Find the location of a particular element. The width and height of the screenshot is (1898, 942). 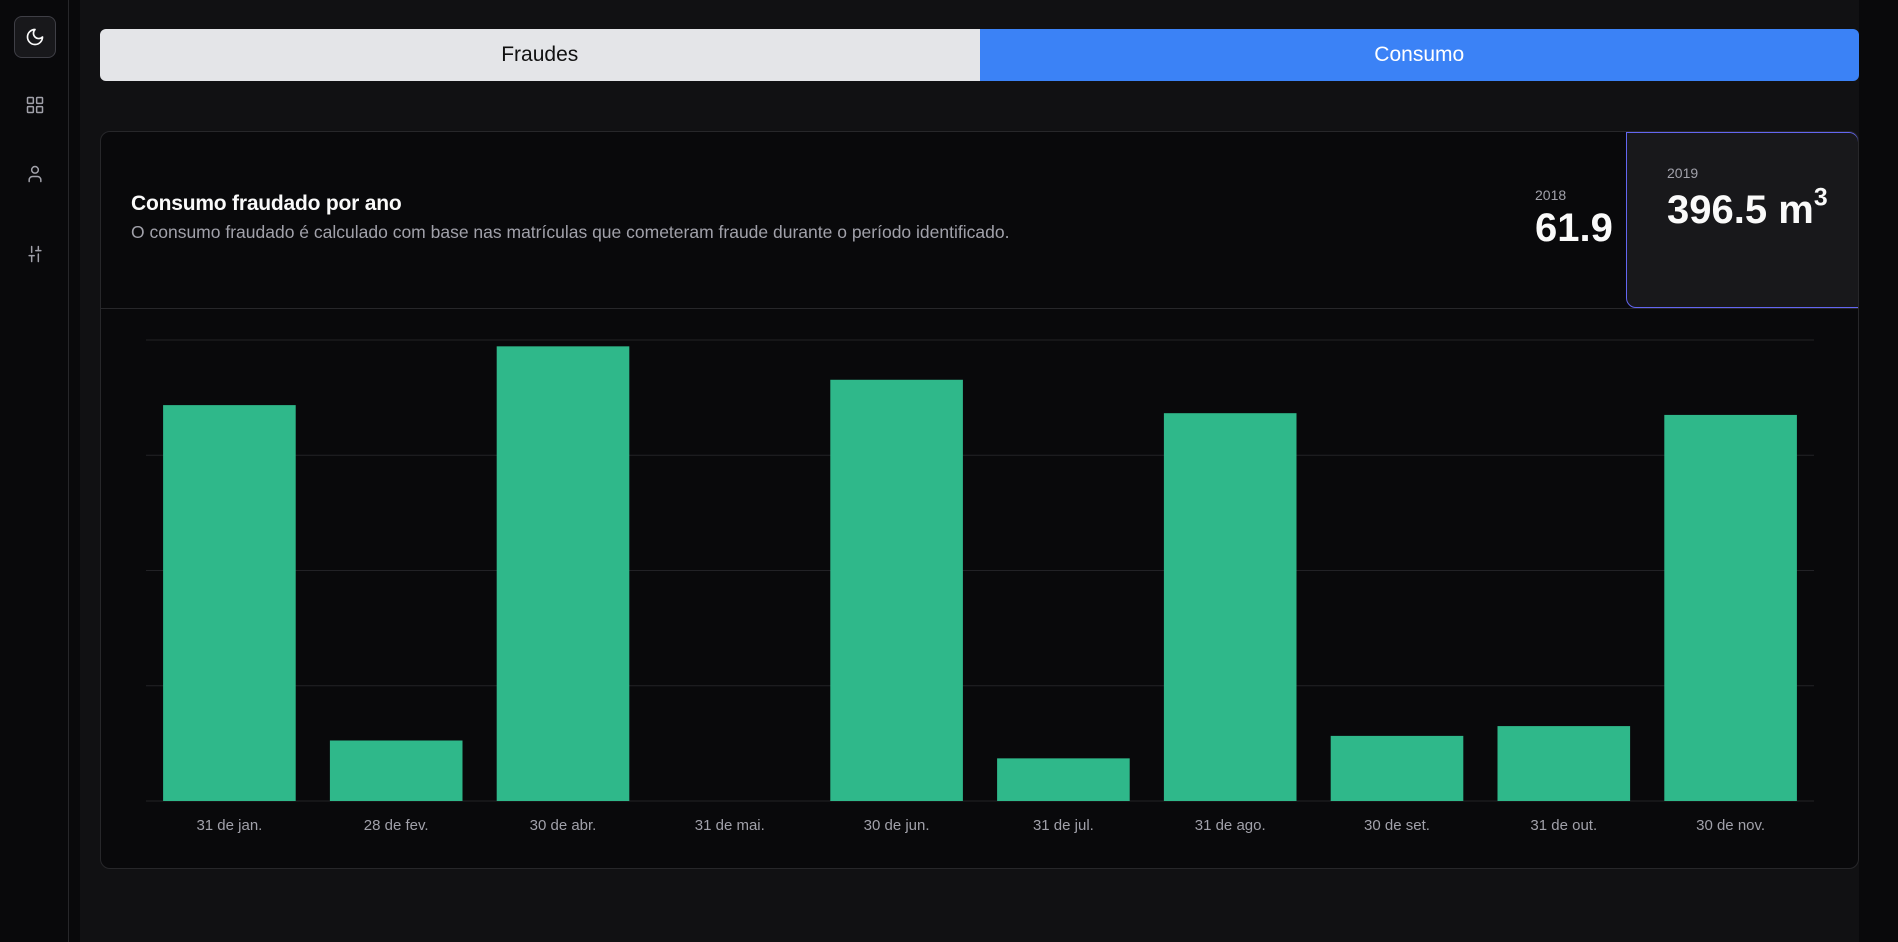

grid-icon is located at coordinates (35, 105).